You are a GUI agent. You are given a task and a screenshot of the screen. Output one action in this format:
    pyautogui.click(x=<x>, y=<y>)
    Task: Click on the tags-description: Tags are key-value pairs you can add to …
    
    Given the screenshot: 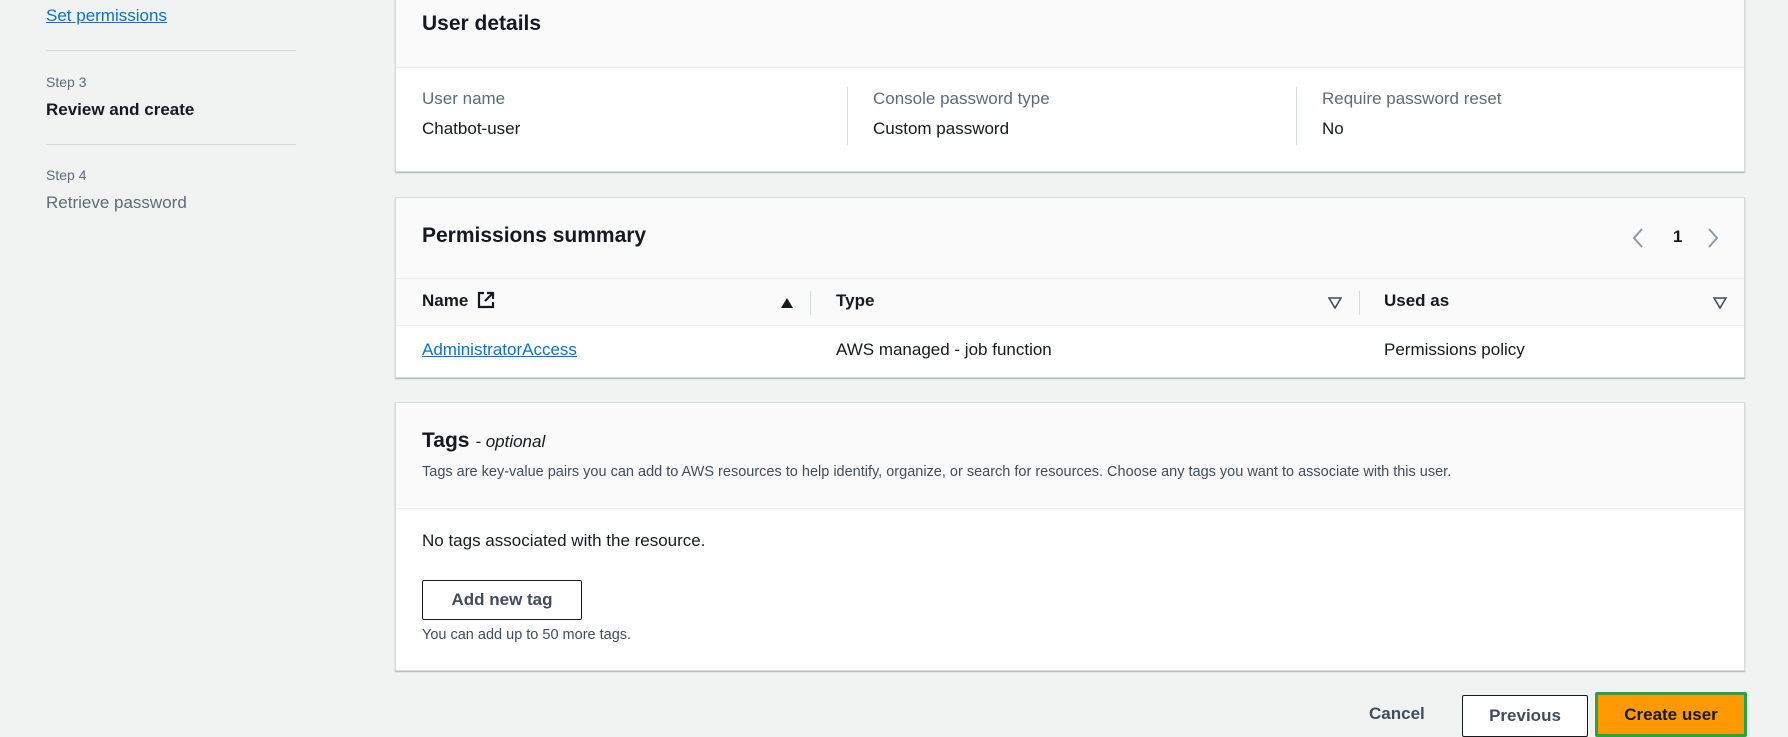 What is the action you would take?
    pyautogui.click(x=937, y=472)
    